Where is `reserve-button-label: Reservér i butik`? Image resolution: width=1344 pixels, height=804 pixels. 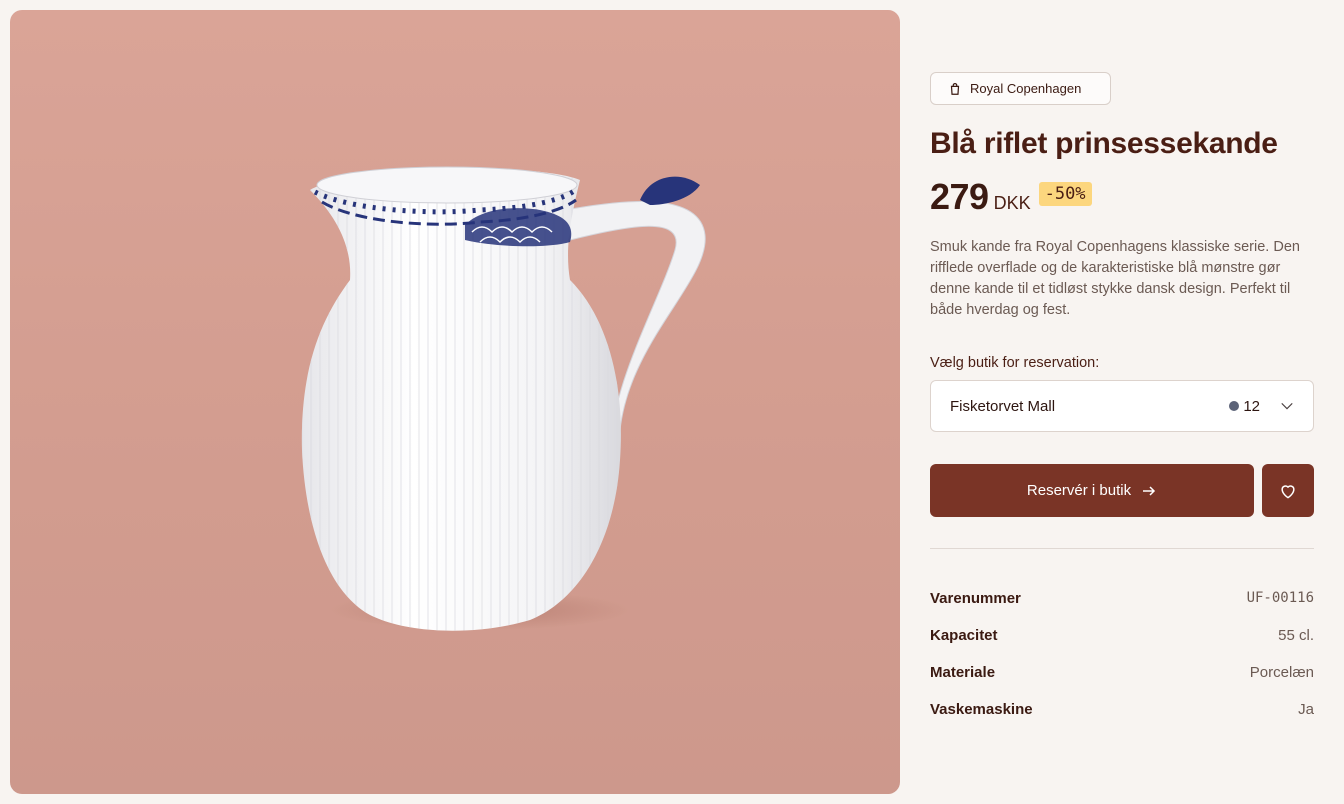
reserve-button-label: Reservér i butik is located at coordinates (1079, 490).